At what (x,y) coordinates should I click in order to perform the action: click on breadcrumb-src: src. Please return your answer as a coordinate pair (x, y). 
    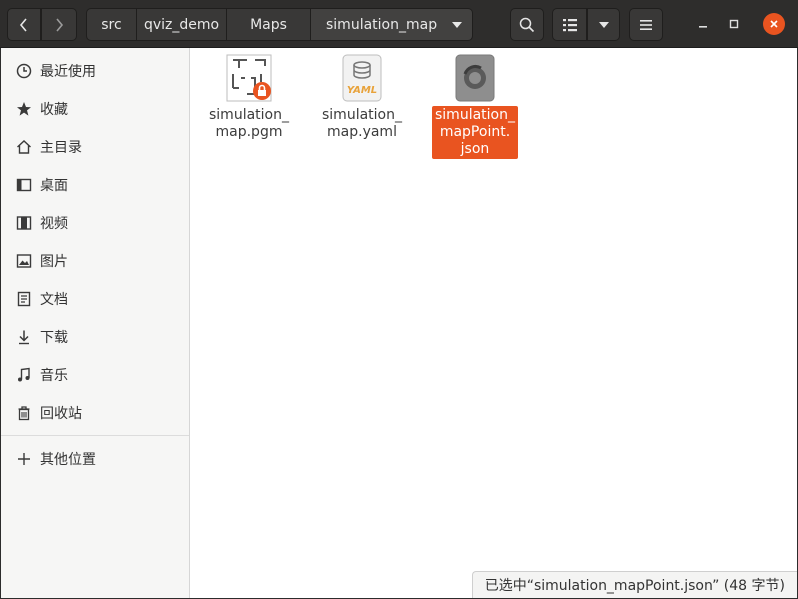
    Looking at the image, I should click on (111, 24).